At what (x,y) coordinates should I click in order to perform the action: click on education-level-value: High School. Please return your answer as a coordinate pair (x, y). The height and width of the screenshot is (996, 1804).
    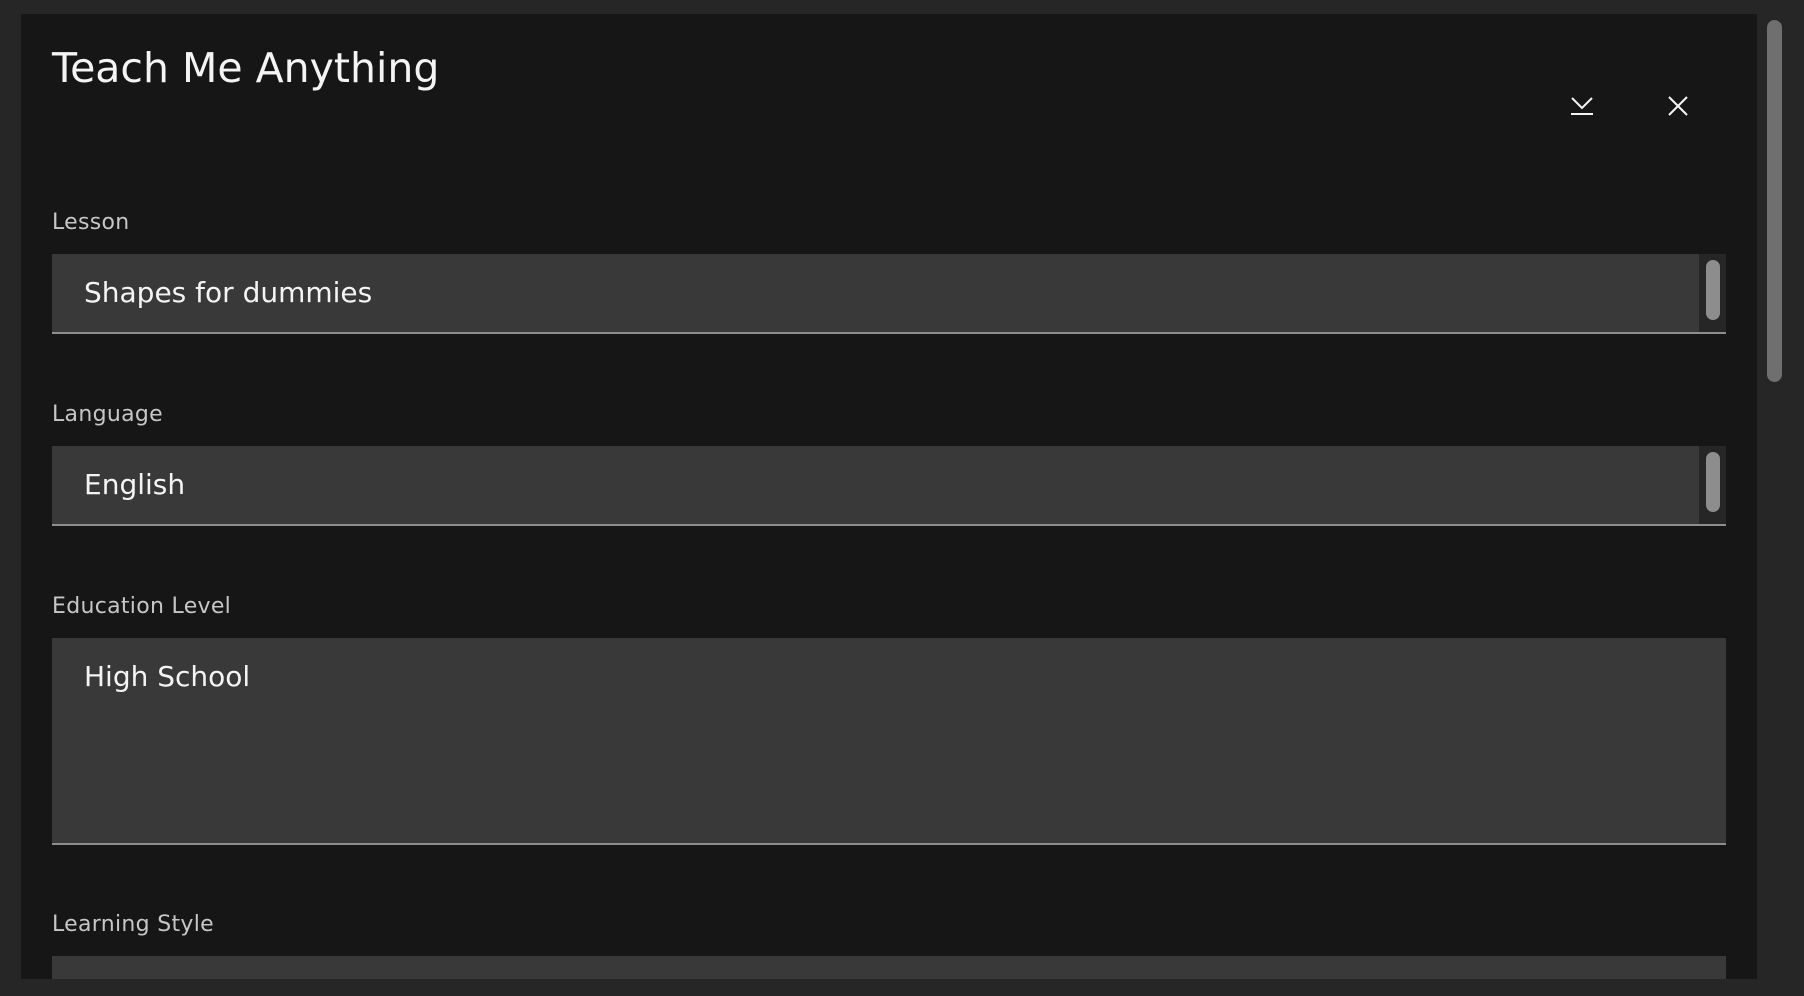
    Looking at the image, I should click on (167, 676).